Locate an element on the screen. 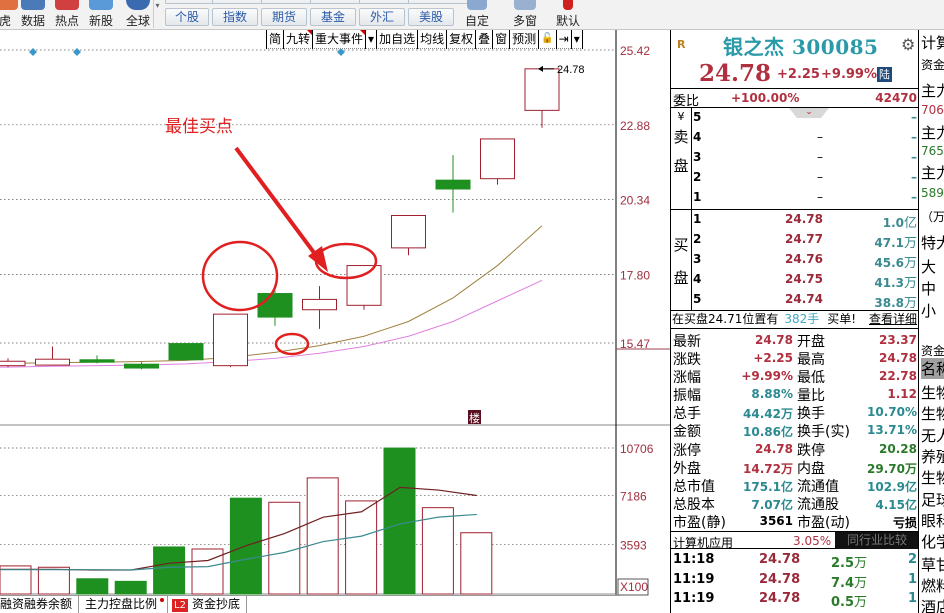  volume-bar is located at coordinates (437, 551).